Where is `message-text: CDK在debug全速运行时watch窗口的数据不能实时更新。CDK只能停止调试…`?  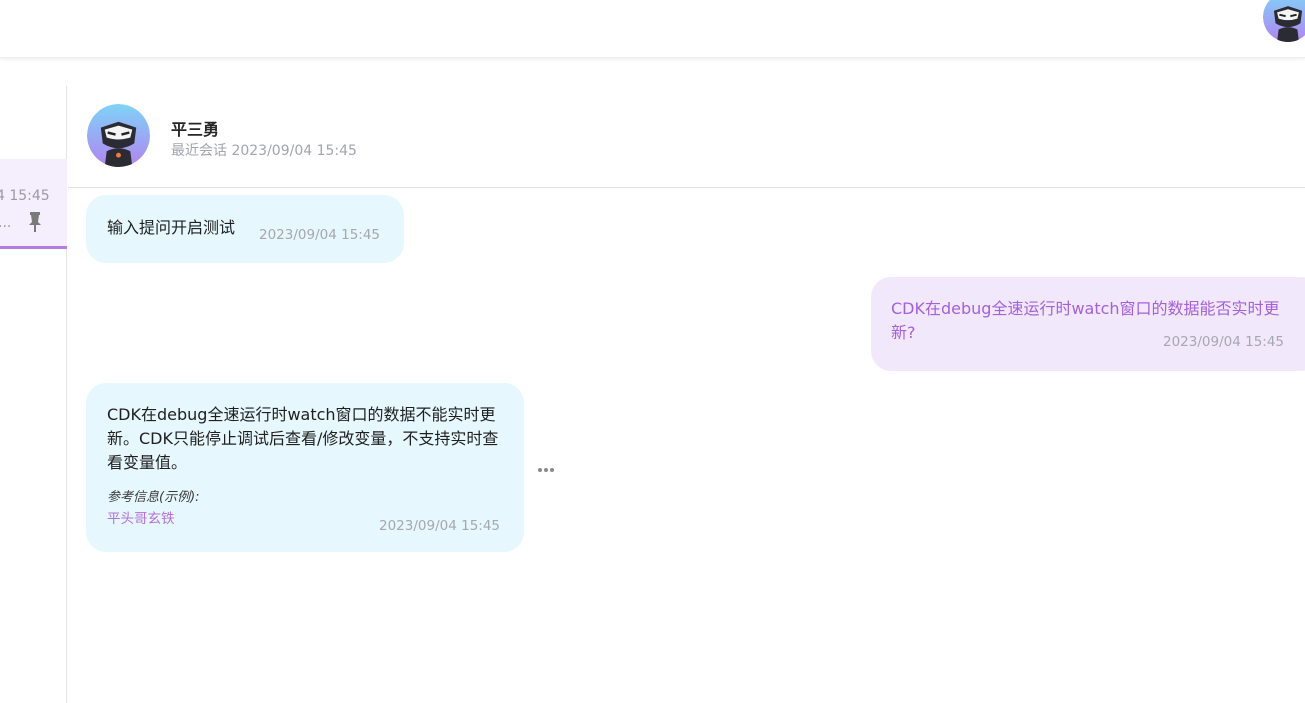 message-text: CDK在debug全速运行时watch窗口的数据不能实时更新。CDK只能停止调试… is located at coordinates (303, 438).